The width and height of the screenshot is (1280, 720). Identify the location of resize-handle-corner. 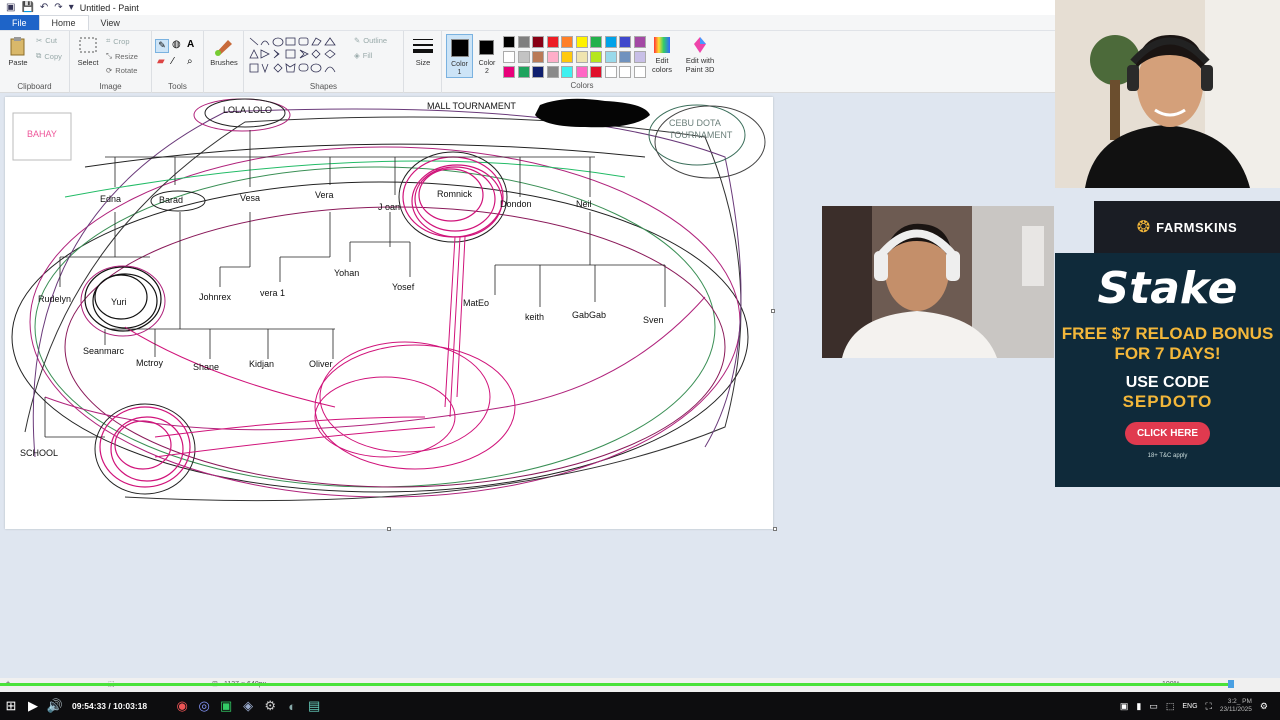
(775, 529).